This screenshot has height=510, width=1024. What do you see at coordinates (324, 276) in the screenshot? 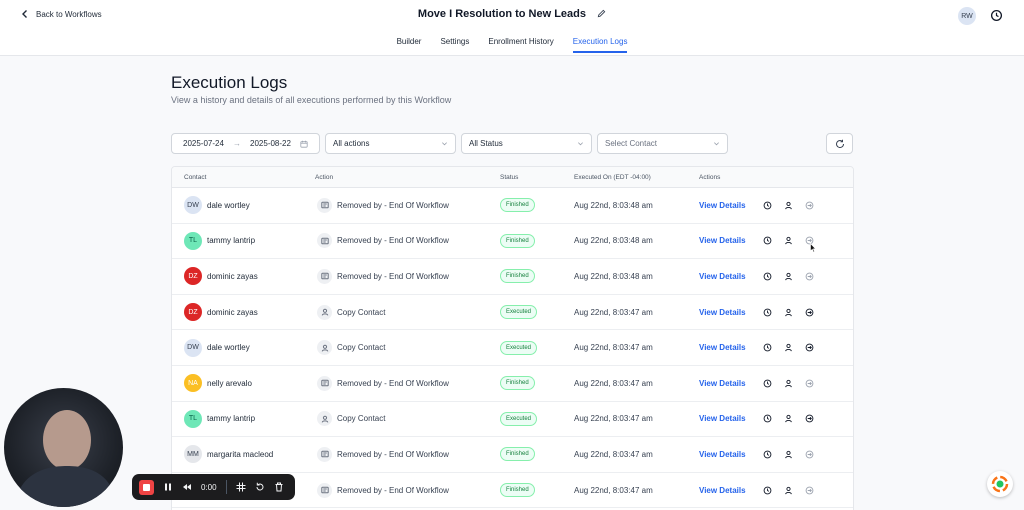
I see `workflow-icon` at bounding box center [324, 276].